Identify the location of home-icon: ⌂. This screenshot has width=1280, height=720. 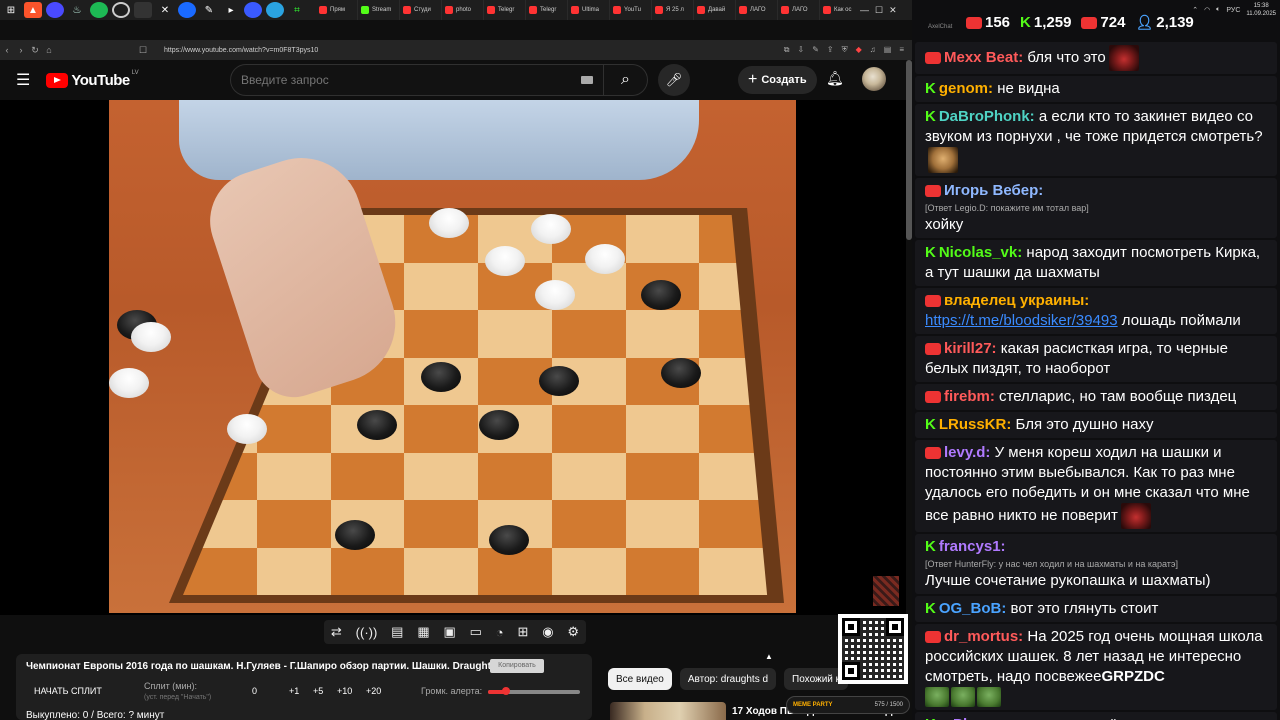
(49, 50).